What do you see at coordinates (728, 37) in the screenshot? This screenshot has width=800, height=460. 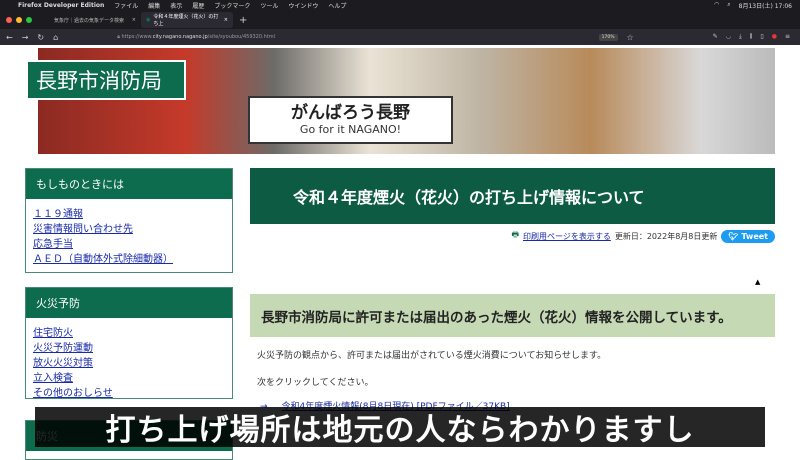 I see `pocket-icon: ◡` at bounding box center [728, 37].